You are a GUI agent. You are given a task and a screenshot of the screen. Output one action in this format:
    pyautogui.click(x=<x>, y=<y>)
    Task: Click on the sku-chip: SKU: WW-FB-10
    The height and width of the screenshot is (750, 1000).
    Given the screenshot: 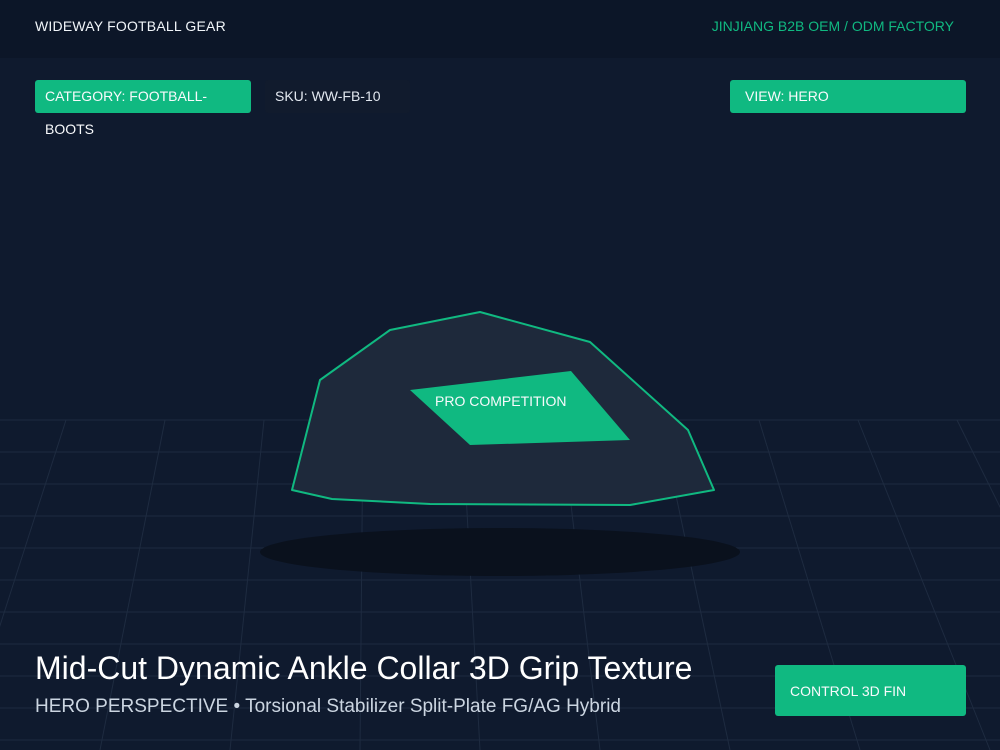 What is the action you would take?
    pyautogui.click(x=337, y=96)
    